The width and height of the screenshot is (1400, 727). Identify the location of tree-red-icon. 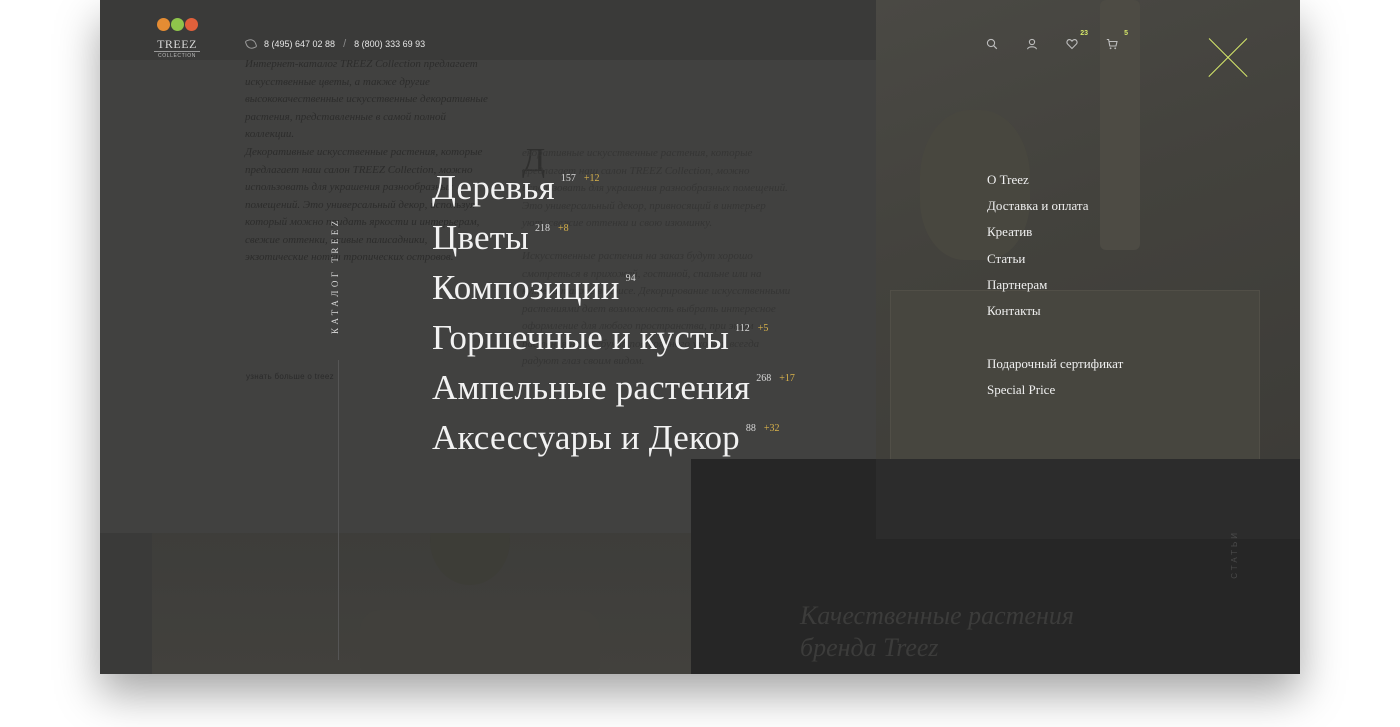
(191, 24).